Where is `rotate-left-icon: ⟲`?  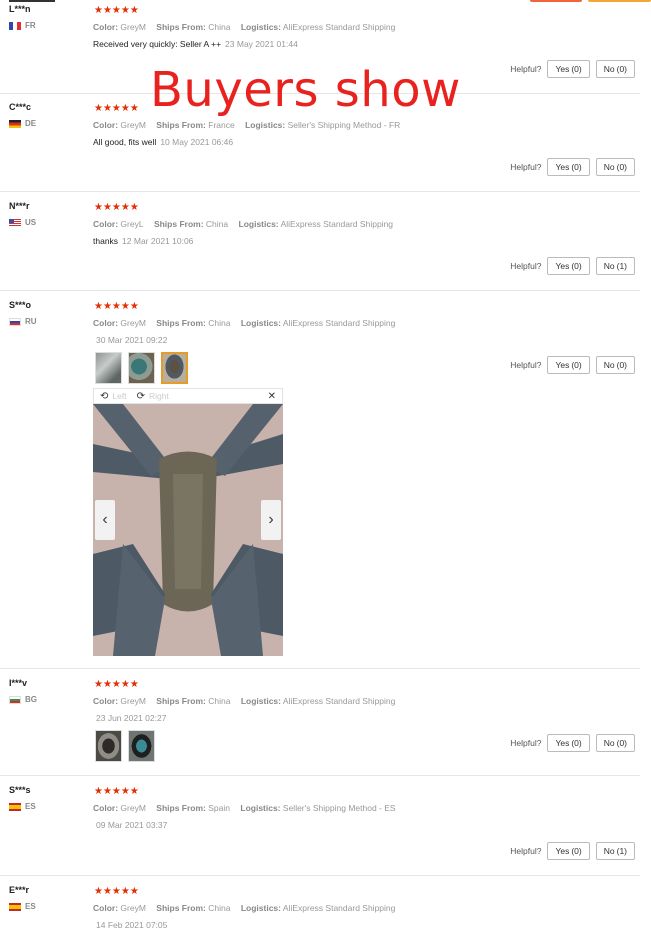 rotate-left-icon: ⟲ is located at coordinates (104, 396).